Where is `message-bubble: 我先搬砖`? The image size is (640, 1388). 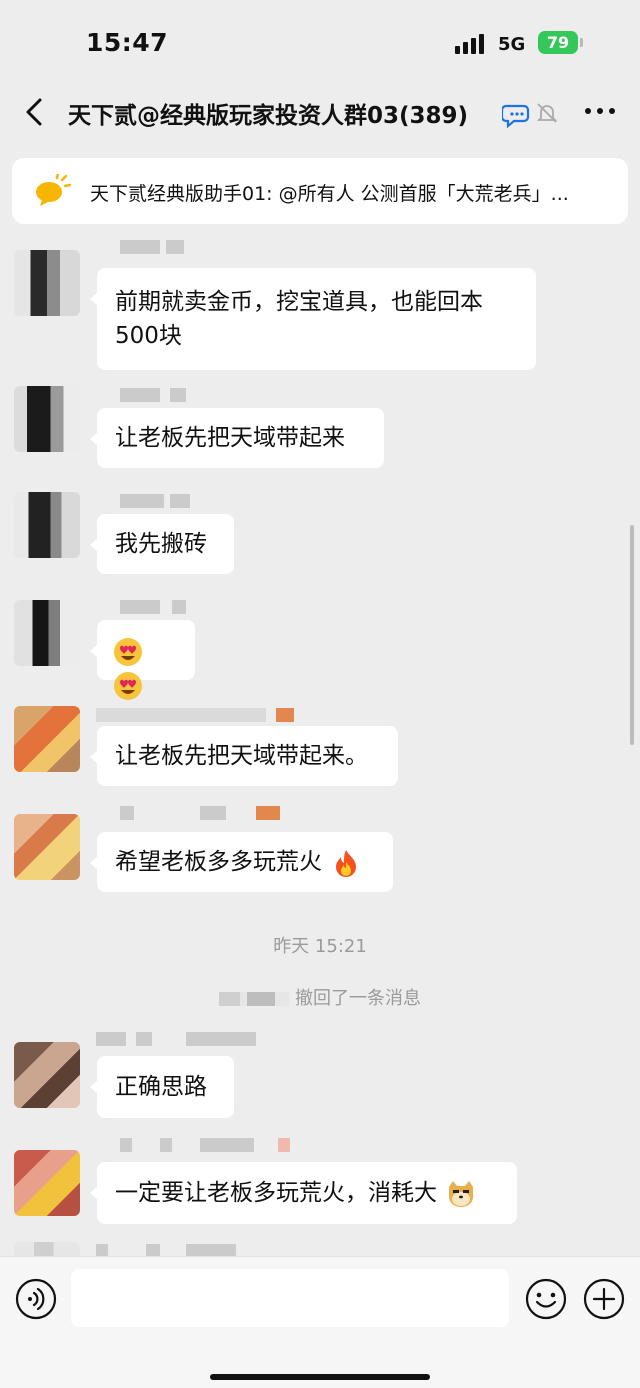
message-bubble: 我先搬砖 is located at coordinates (162, 544).